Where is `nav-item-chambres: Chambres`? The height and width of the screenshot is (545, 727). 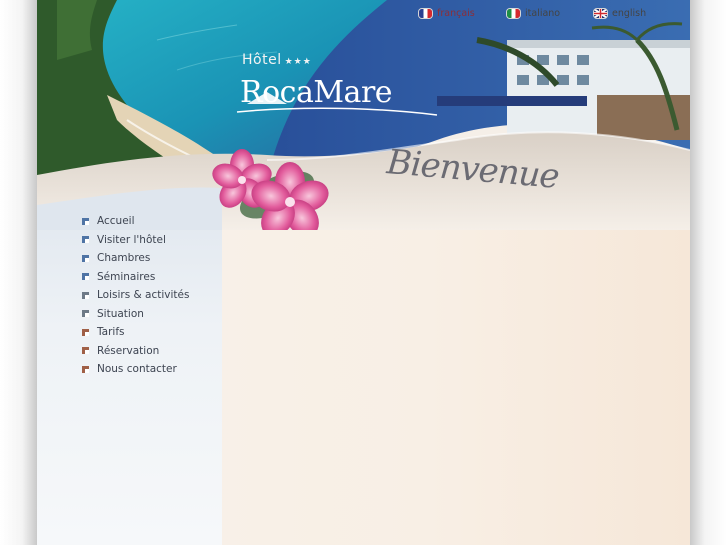
nav-item-chambres: Chambres is located at coordinates (167, 258).